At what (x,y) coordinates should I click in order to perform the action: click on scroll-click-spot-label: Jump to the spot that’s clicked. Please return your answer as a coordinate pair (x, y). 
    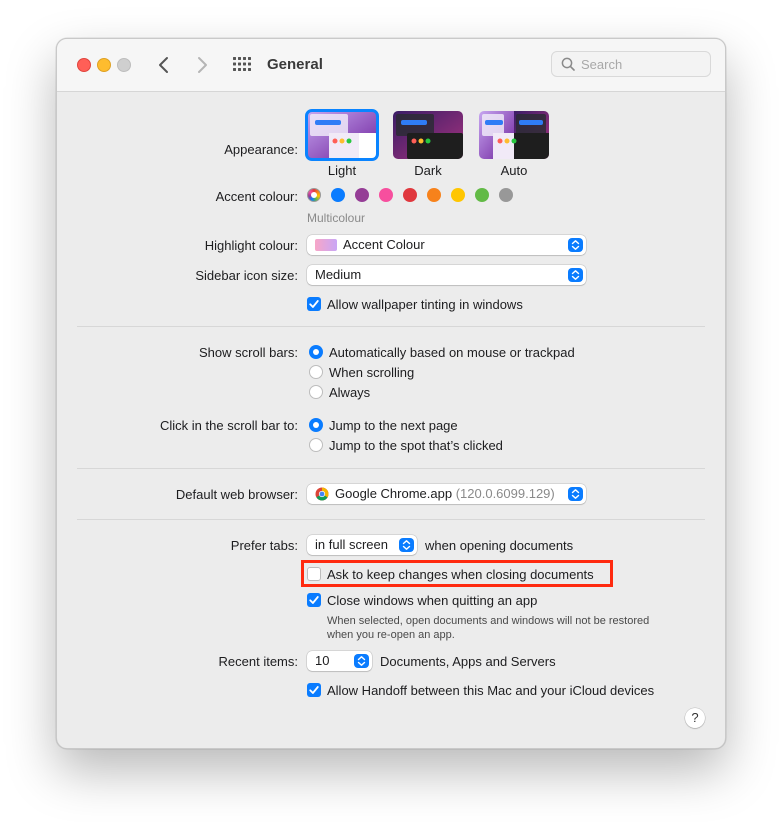
    Looking at the image, I should click on (416, 445).